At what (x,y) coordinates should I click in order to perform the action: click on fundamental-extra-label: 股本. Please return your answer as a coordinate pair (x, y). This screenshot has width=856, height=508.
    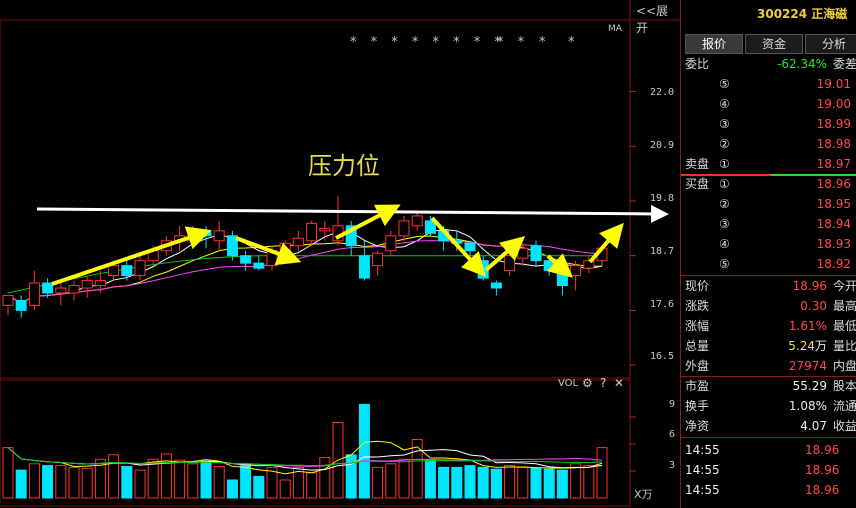
    Looking at the image, I should click on (844, 386).